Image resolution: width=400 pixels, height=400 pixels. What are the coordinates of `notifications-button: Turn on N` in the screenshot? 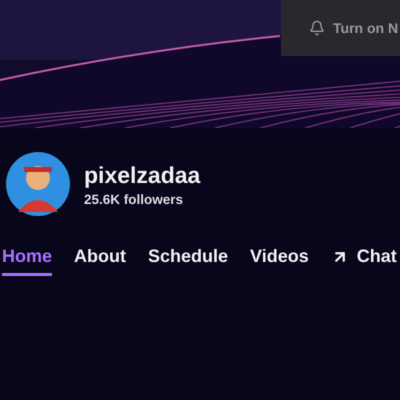 It's located at (340, 28).